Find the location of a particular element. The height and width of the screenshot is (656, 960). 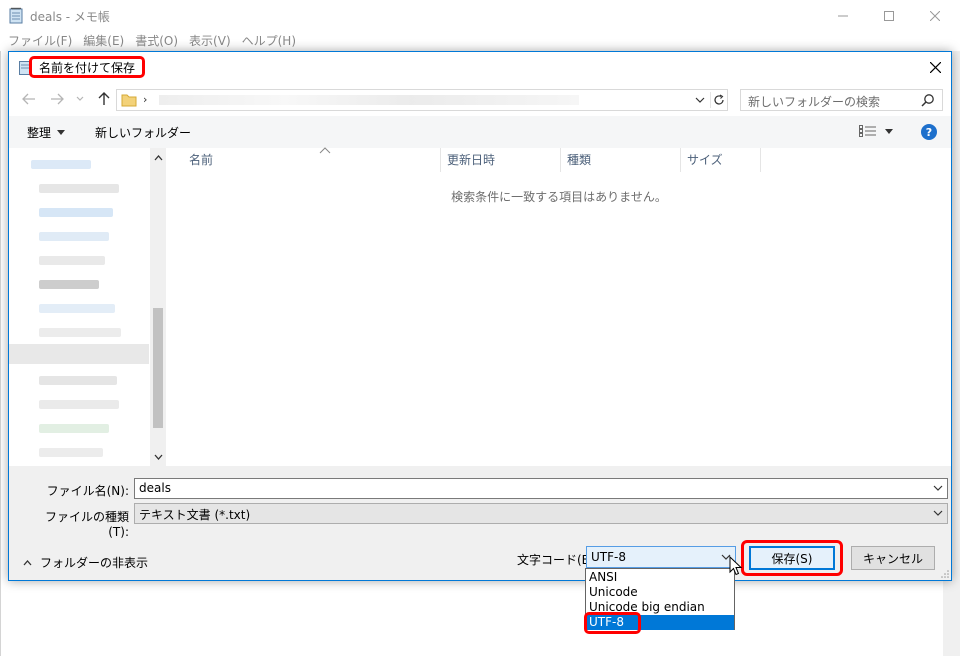

new-folder-button: 新しいフォルダー is located at coordinates (143, 132).